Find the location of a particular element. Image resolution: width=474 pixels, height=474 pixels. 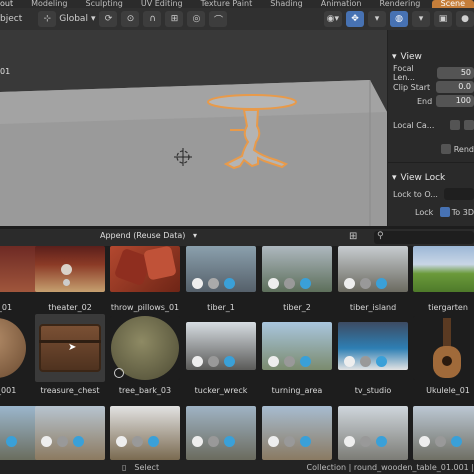

magnet-icon: ∩ is located at coordinates (152, 19).